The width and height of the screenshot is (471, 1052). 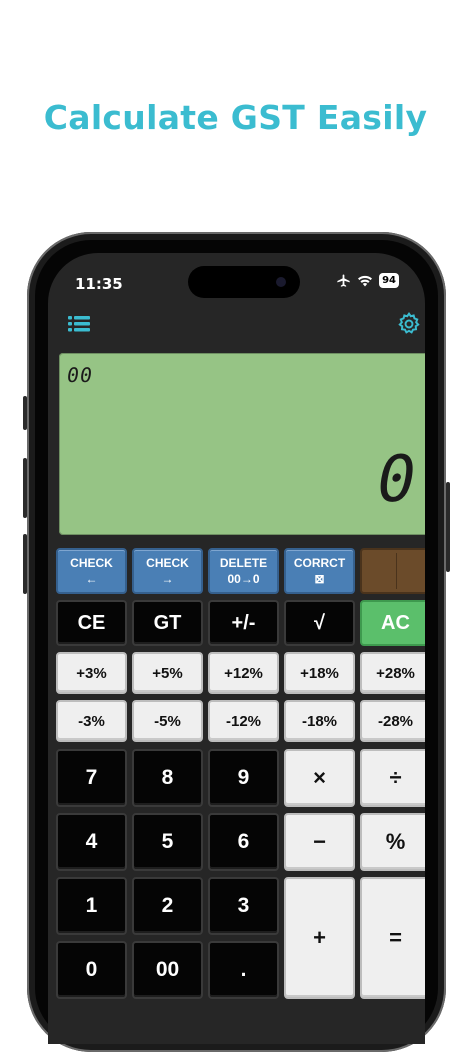 What do you see at coordinates (392, 721) in the screenshot?
I see `gst-minus-28-button: -28%` at bounding box center [392, 721].